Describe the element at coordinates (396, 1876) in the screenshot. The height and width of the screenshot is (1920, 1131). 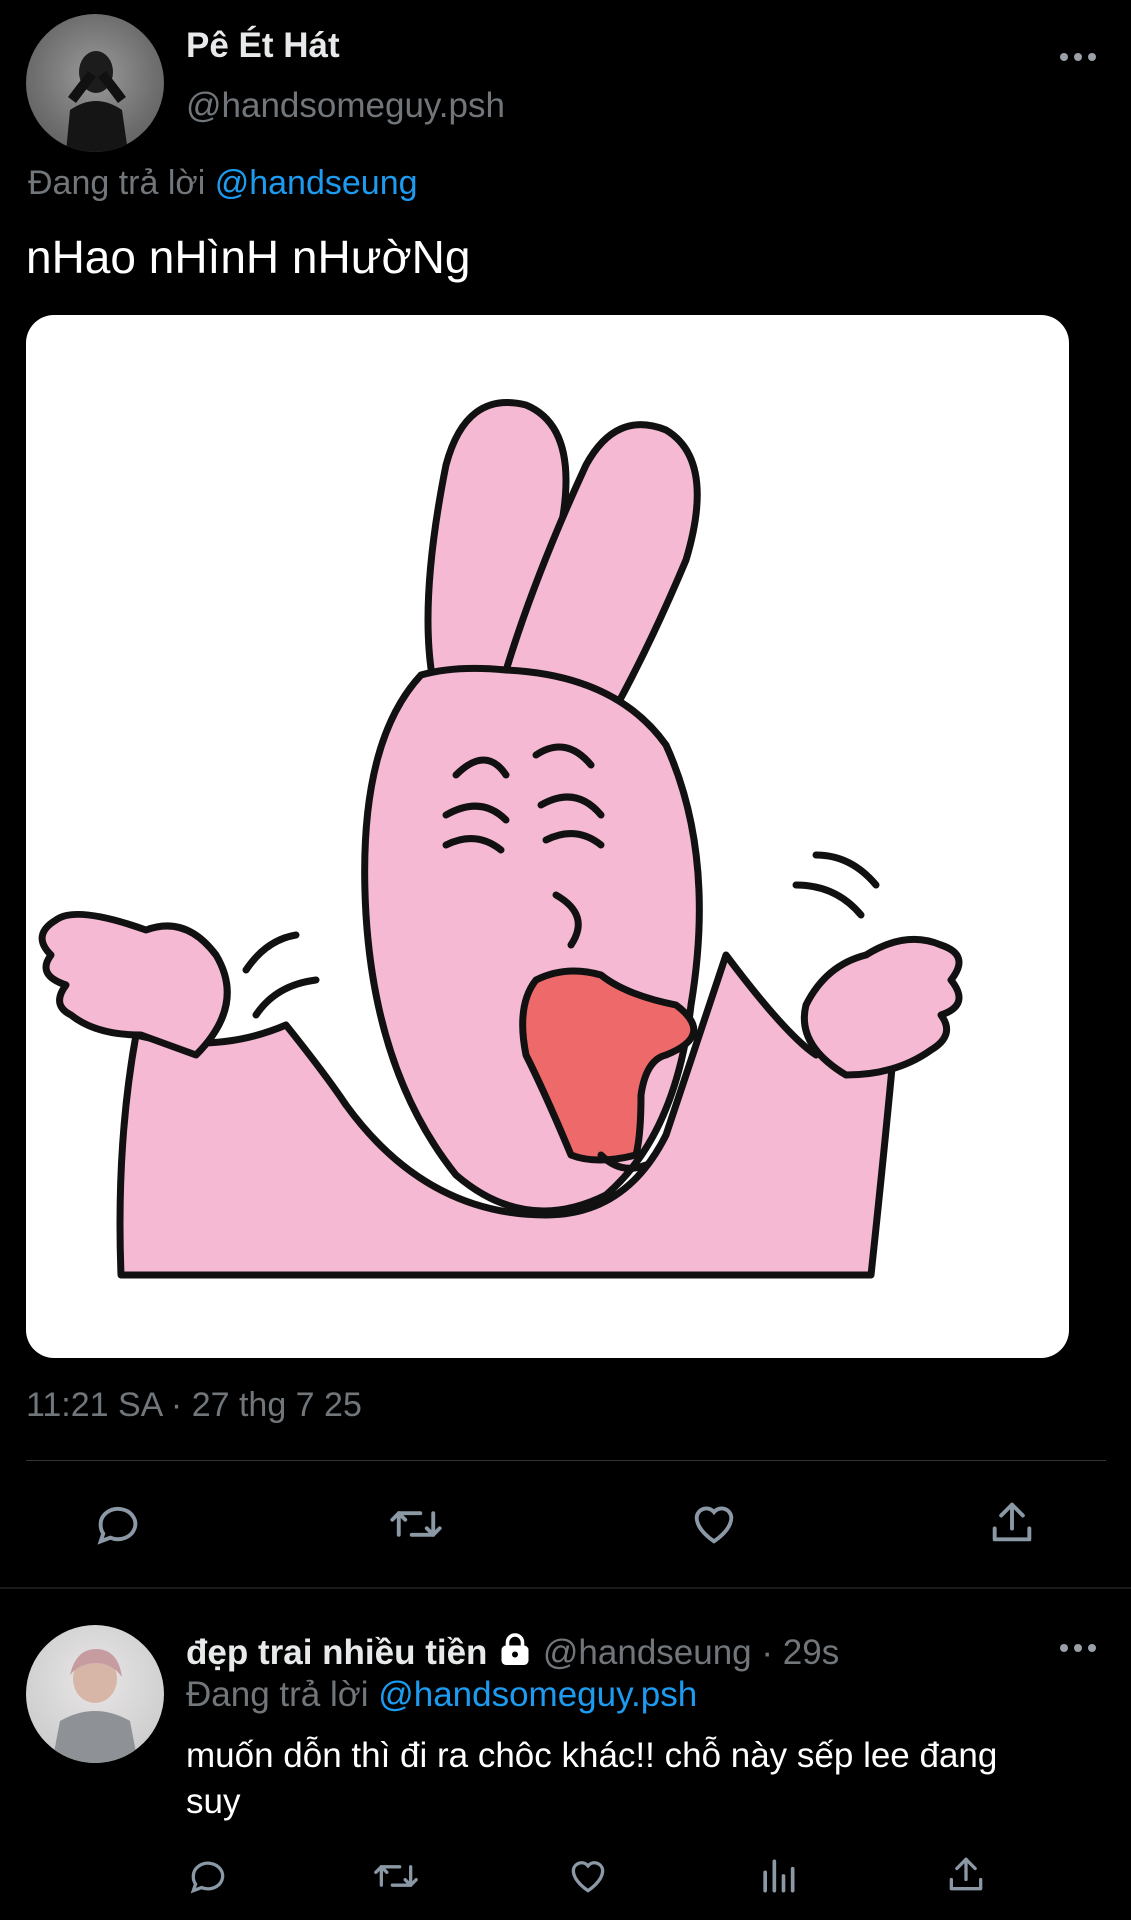
I see `reply-retweet-icon` at that location.